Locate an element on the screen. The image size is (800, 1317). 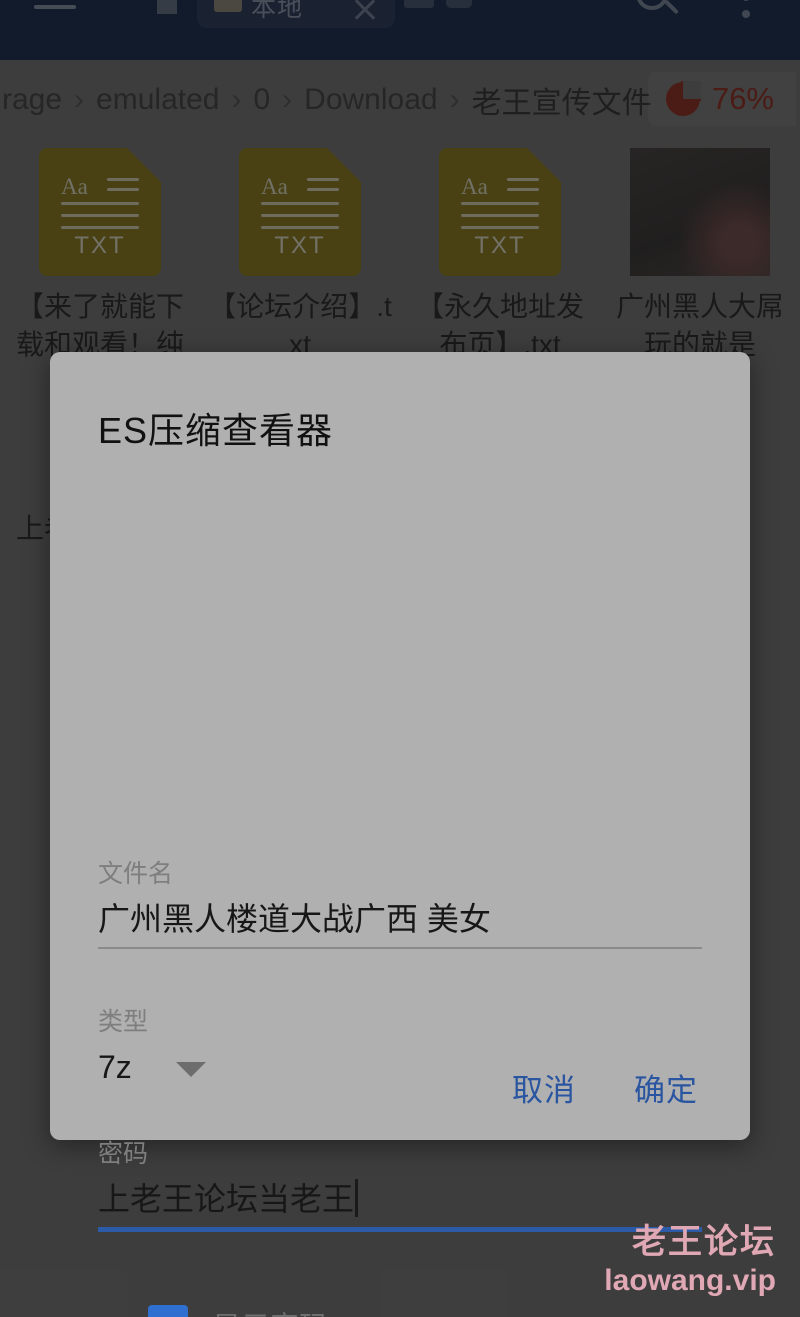
show-password-row: 显示密码 is located at coordinates (238, 1310).